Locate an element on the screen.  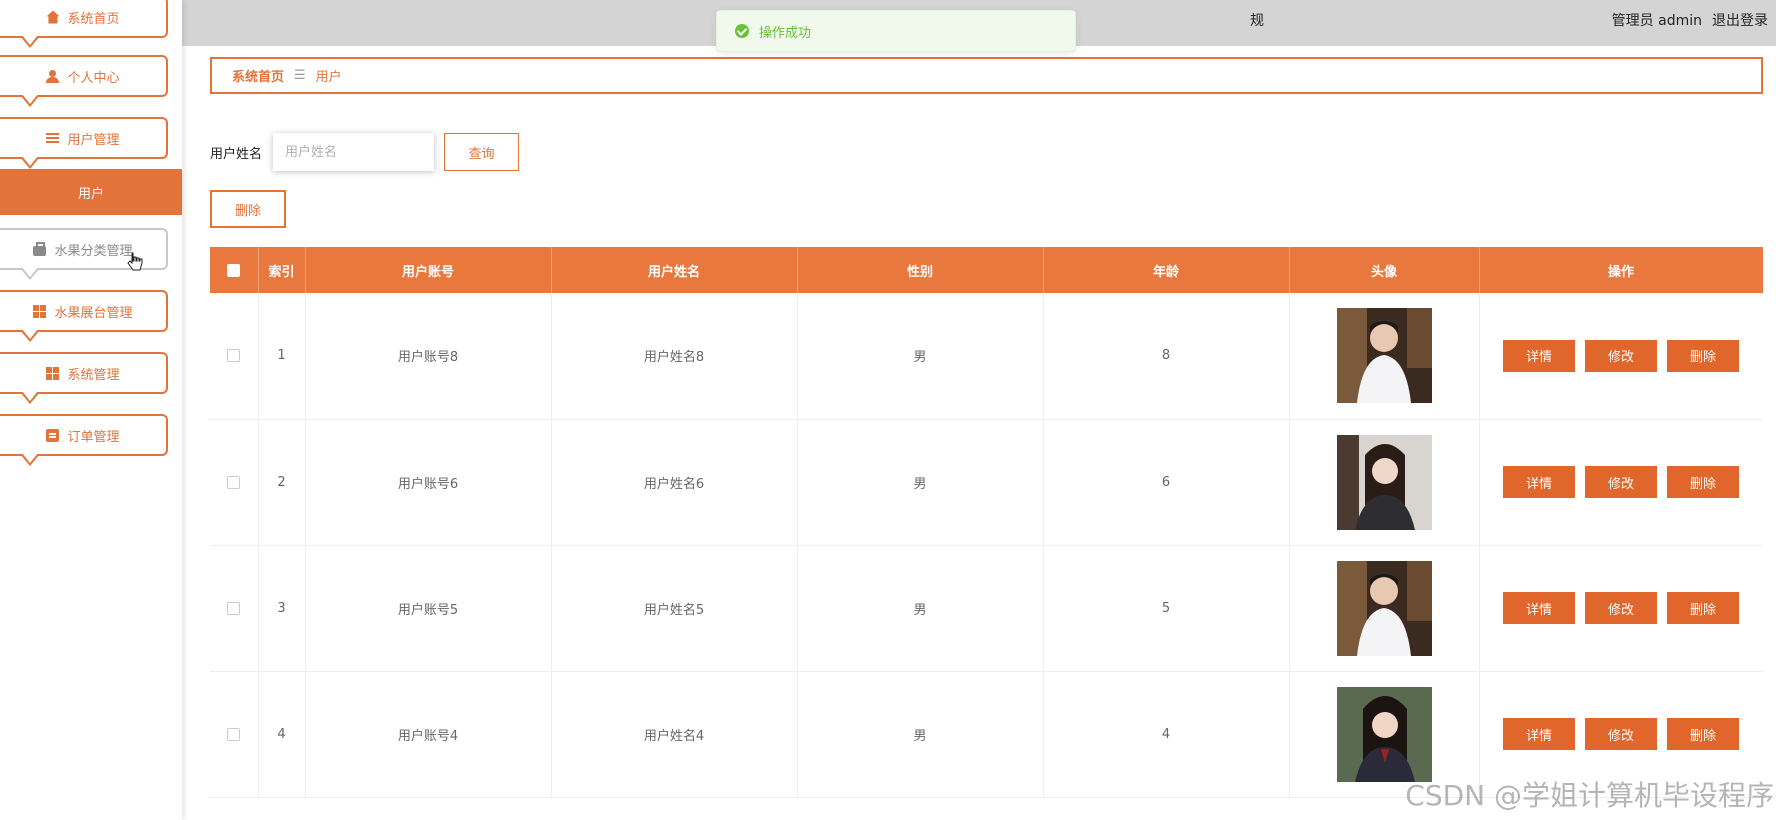
check-circle-icon is located at coordinates (742, 31).